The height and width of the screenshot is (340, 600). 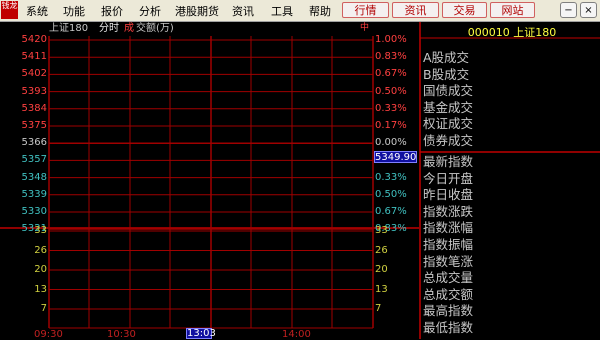 I want to click on info-label: A股成交, so click(x=446, y=57).